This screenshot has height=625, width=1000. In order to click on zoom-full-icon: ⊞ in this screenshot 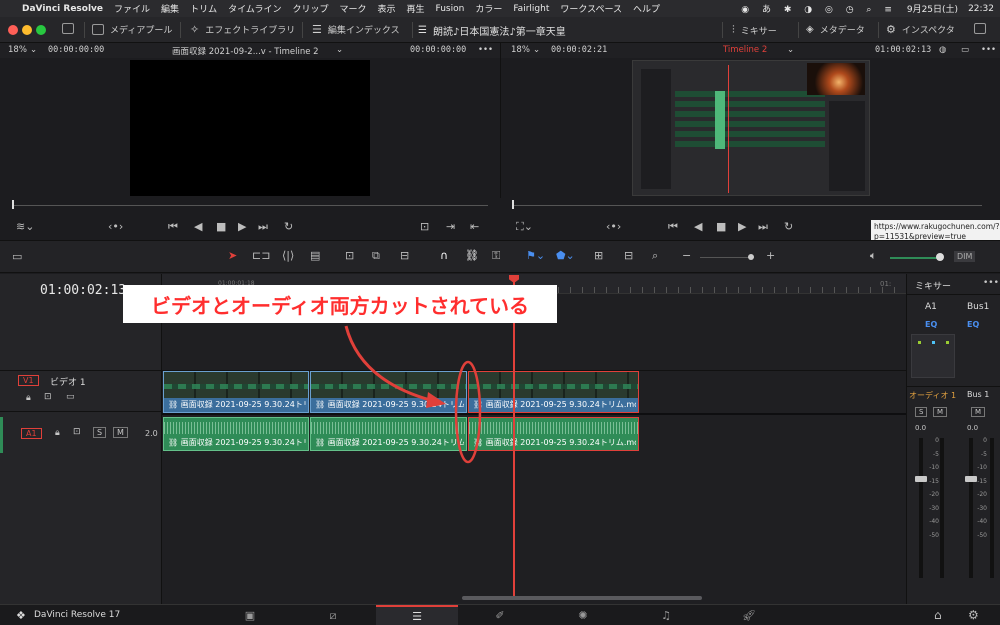, I will do `click(598, 255)`.